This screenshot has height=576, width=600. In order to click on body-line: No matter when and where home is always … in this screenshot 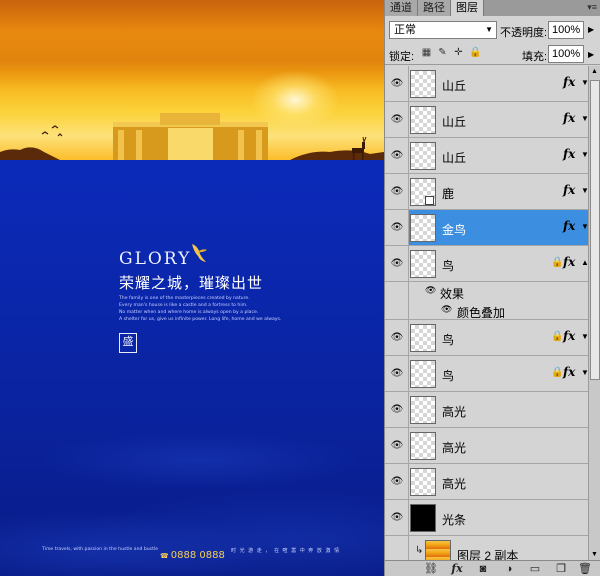, I will do `click(189, 312)`.